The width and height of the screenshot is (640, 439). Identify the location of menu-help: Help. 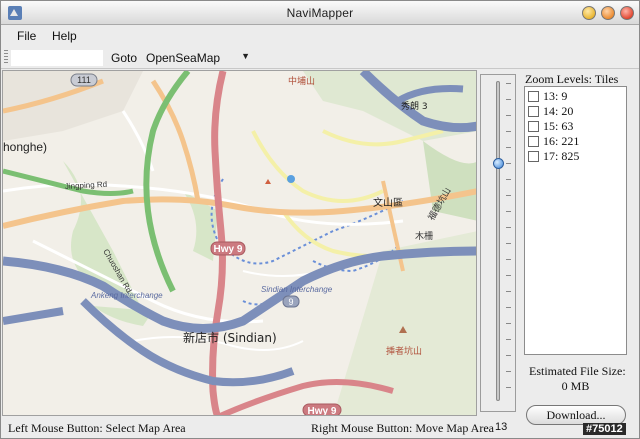
(64, 36).